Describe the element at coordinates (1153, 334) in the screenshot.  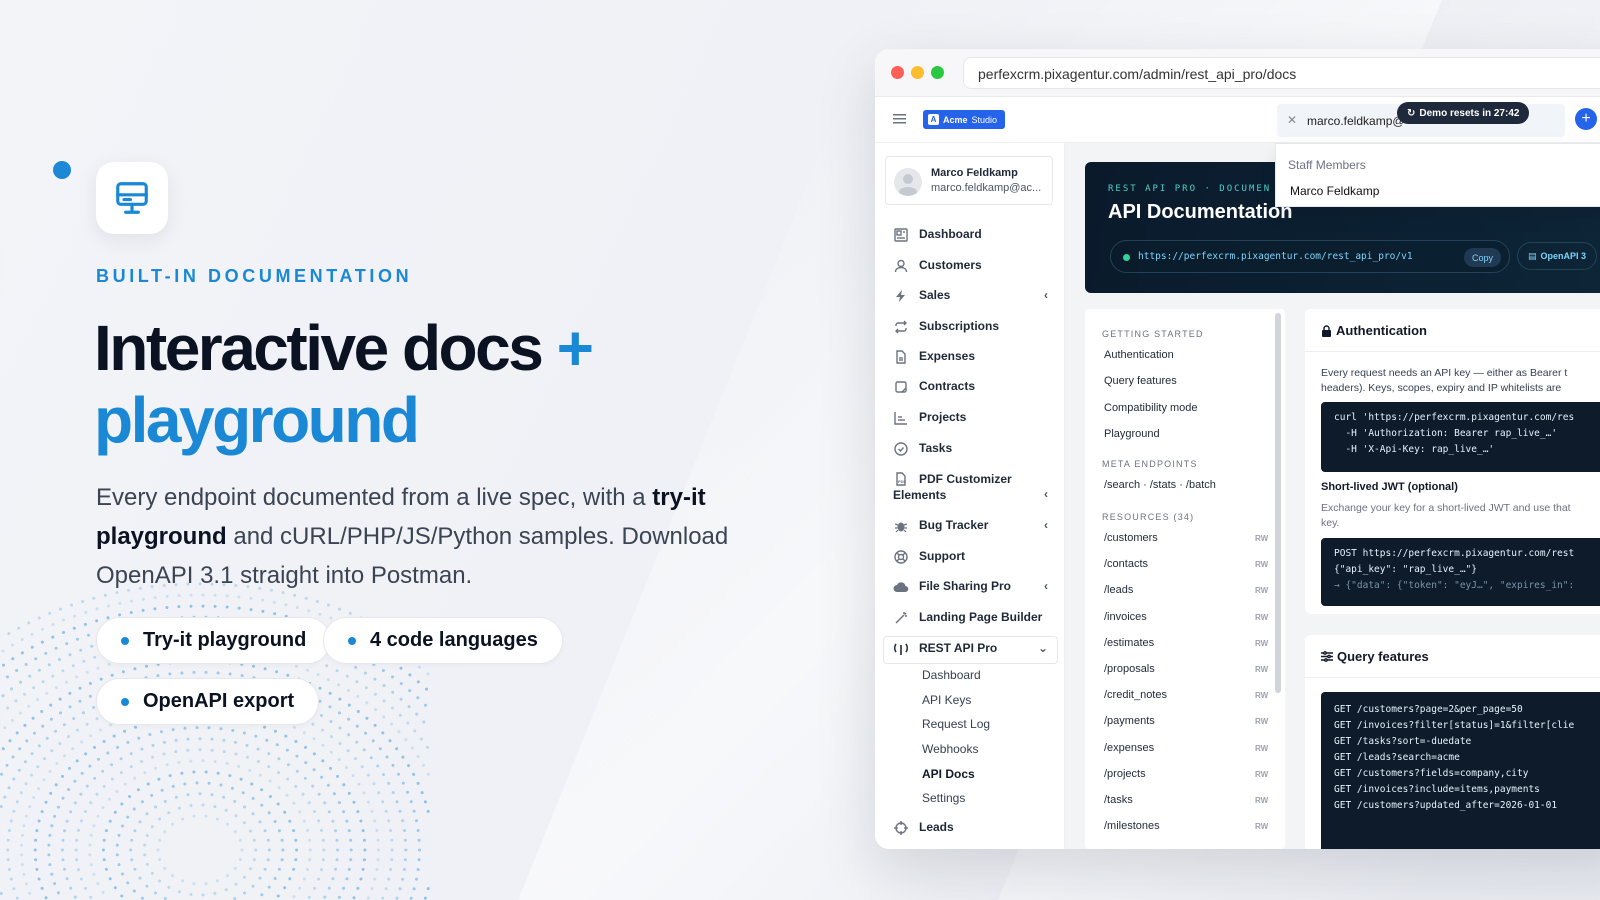
I see `toc-section-getting-started: GETTING STARTED` at that location.